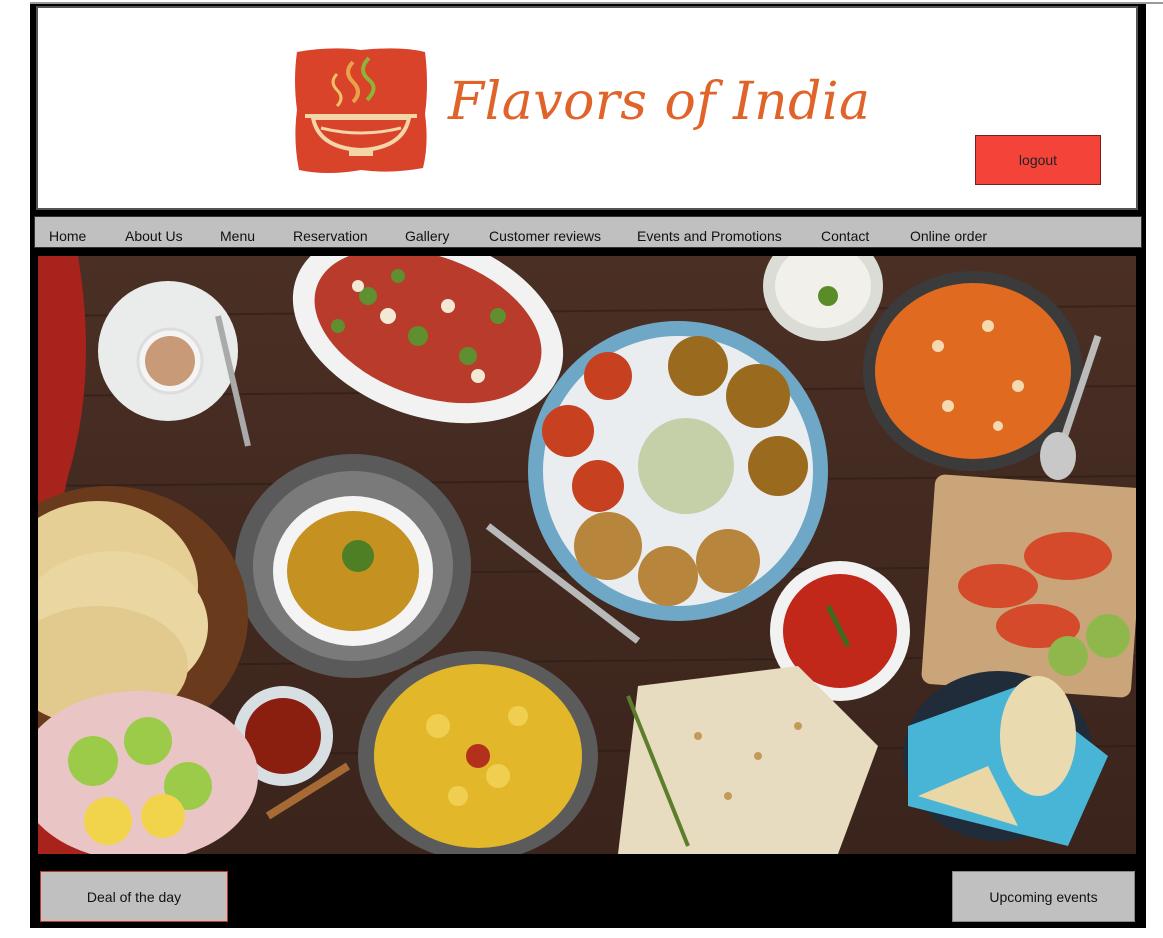 The image size is (1163, 938). What do you see at coordinates (1038, 160) in the screenshot?
I see `logout-button: logout` at bounding box center [1038, 160].